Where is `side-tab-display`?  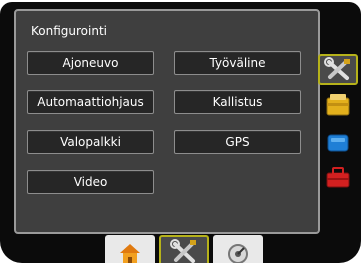 side-tab-display is located at coordinates (338, 142).